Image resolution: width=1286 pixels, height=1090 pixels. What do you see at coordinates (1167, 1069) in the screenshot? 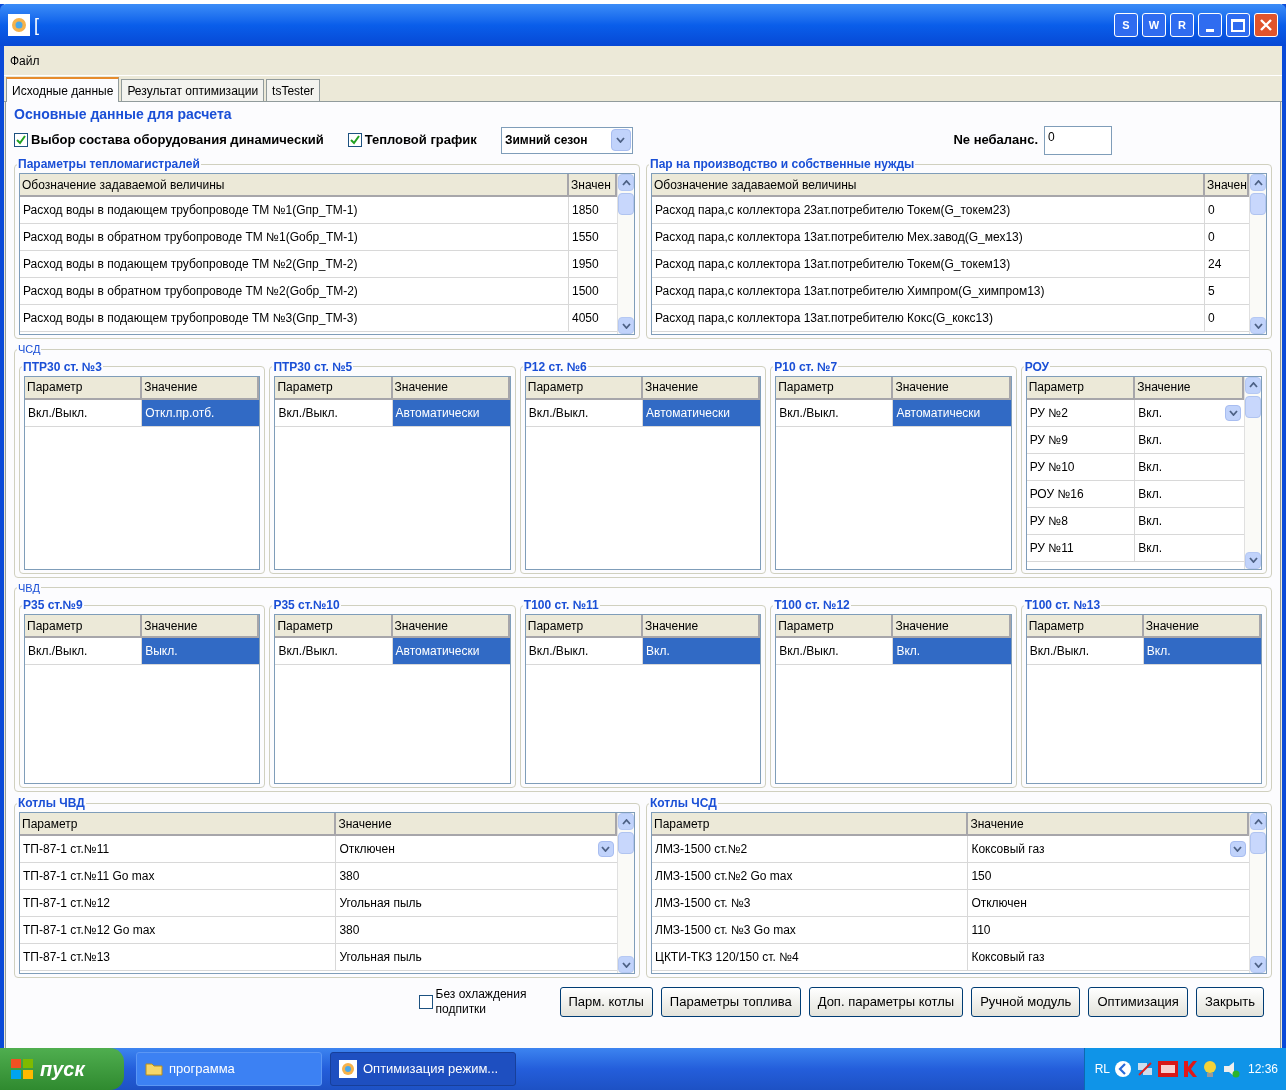
I see `tray-logo-icon` at bounding box center [1167, 1069].